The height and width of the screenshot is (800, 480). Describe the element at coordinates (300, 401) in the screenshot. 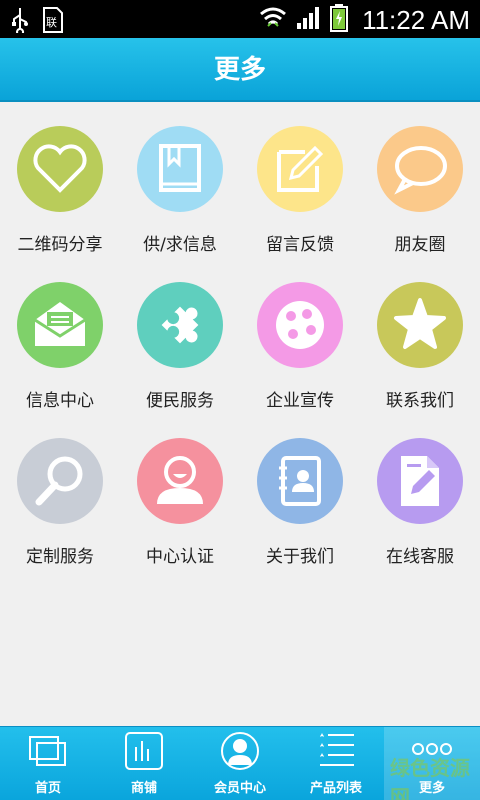

I see `grid-item-label: 企业宣传` at that location.